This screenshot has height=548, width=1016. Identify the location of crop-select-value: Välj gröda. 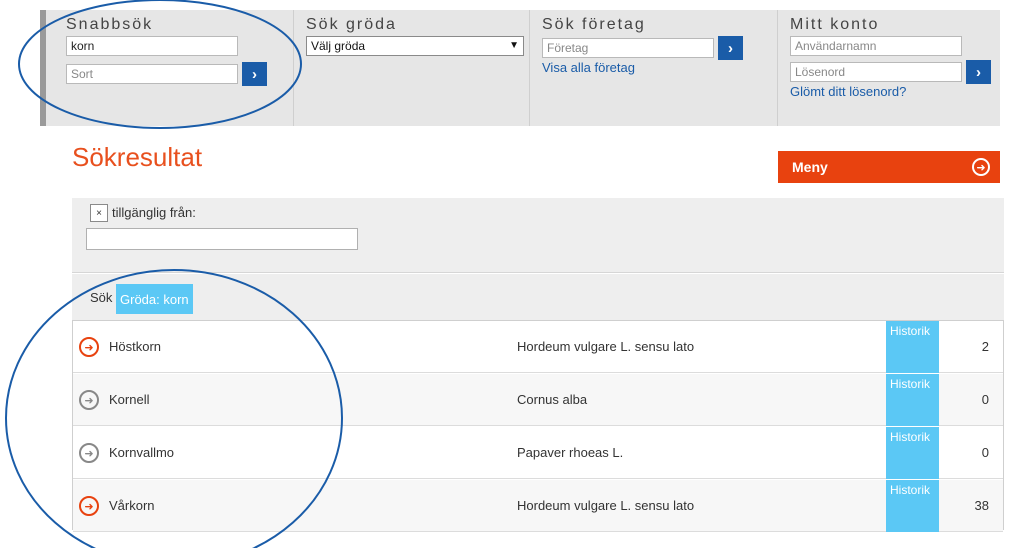
(338, 46).